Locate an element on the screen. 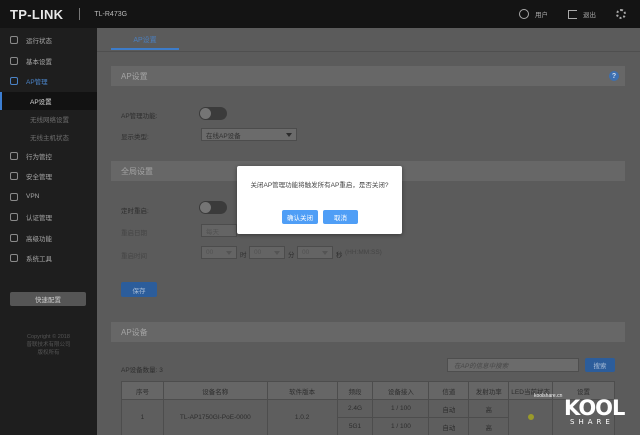 This screenshot has height=435, width=640. ap-icon is located at coordinates (14, 81).